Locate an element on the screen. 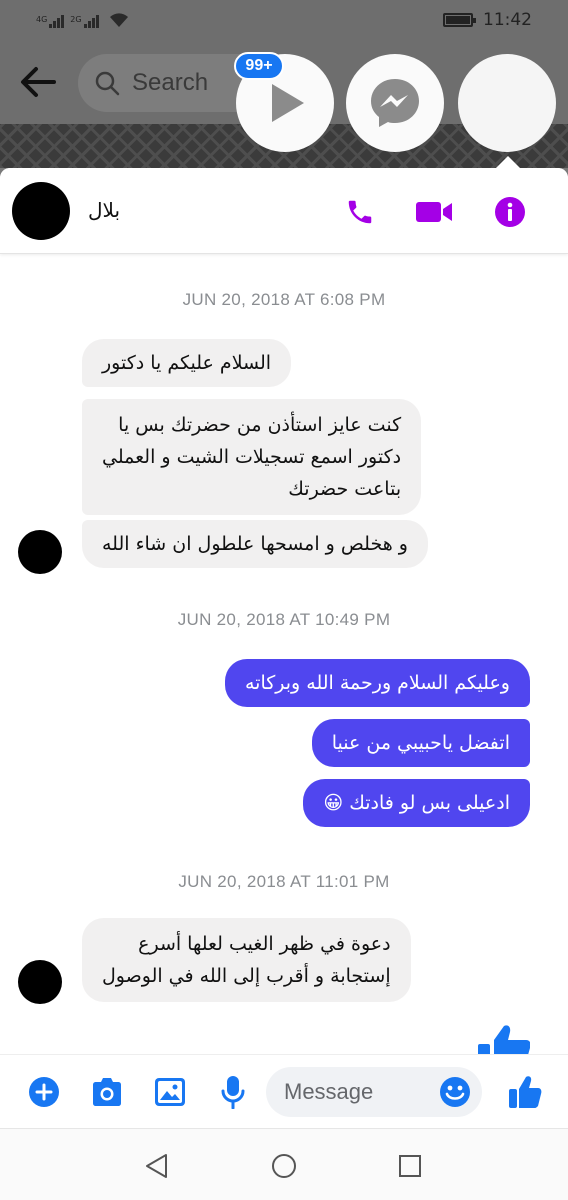 Image resolution: width=568 pixels, height=1200 pixels. gallery-button is located at coordinates (170, 1092).